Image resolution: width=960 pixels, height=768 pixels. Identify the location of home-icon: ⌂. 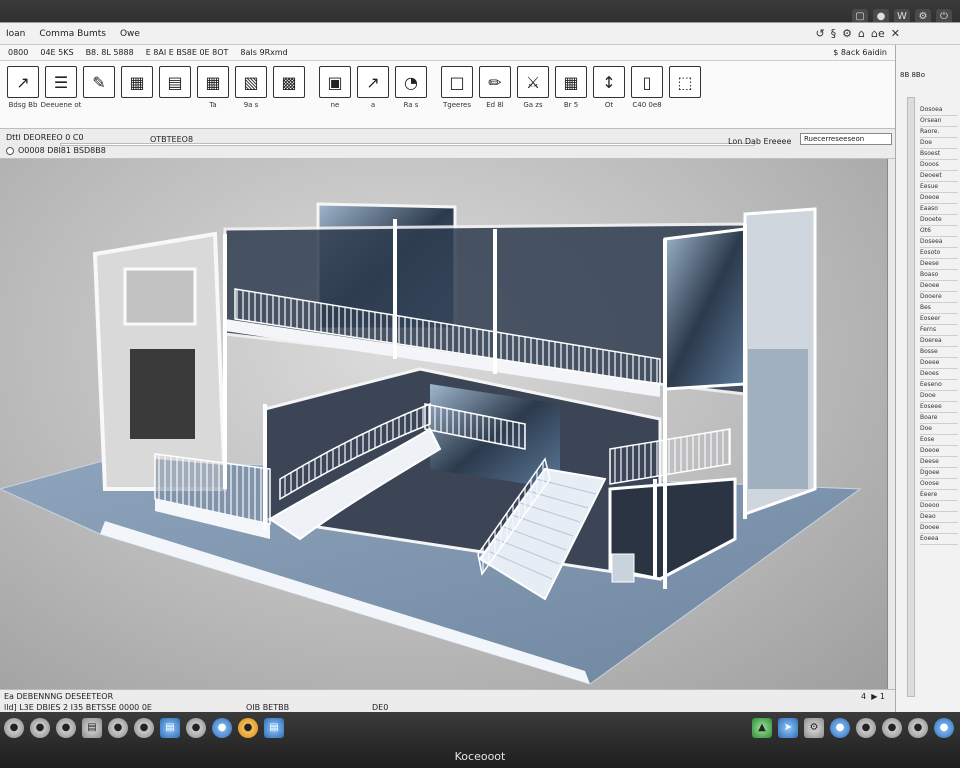
(861, 33).